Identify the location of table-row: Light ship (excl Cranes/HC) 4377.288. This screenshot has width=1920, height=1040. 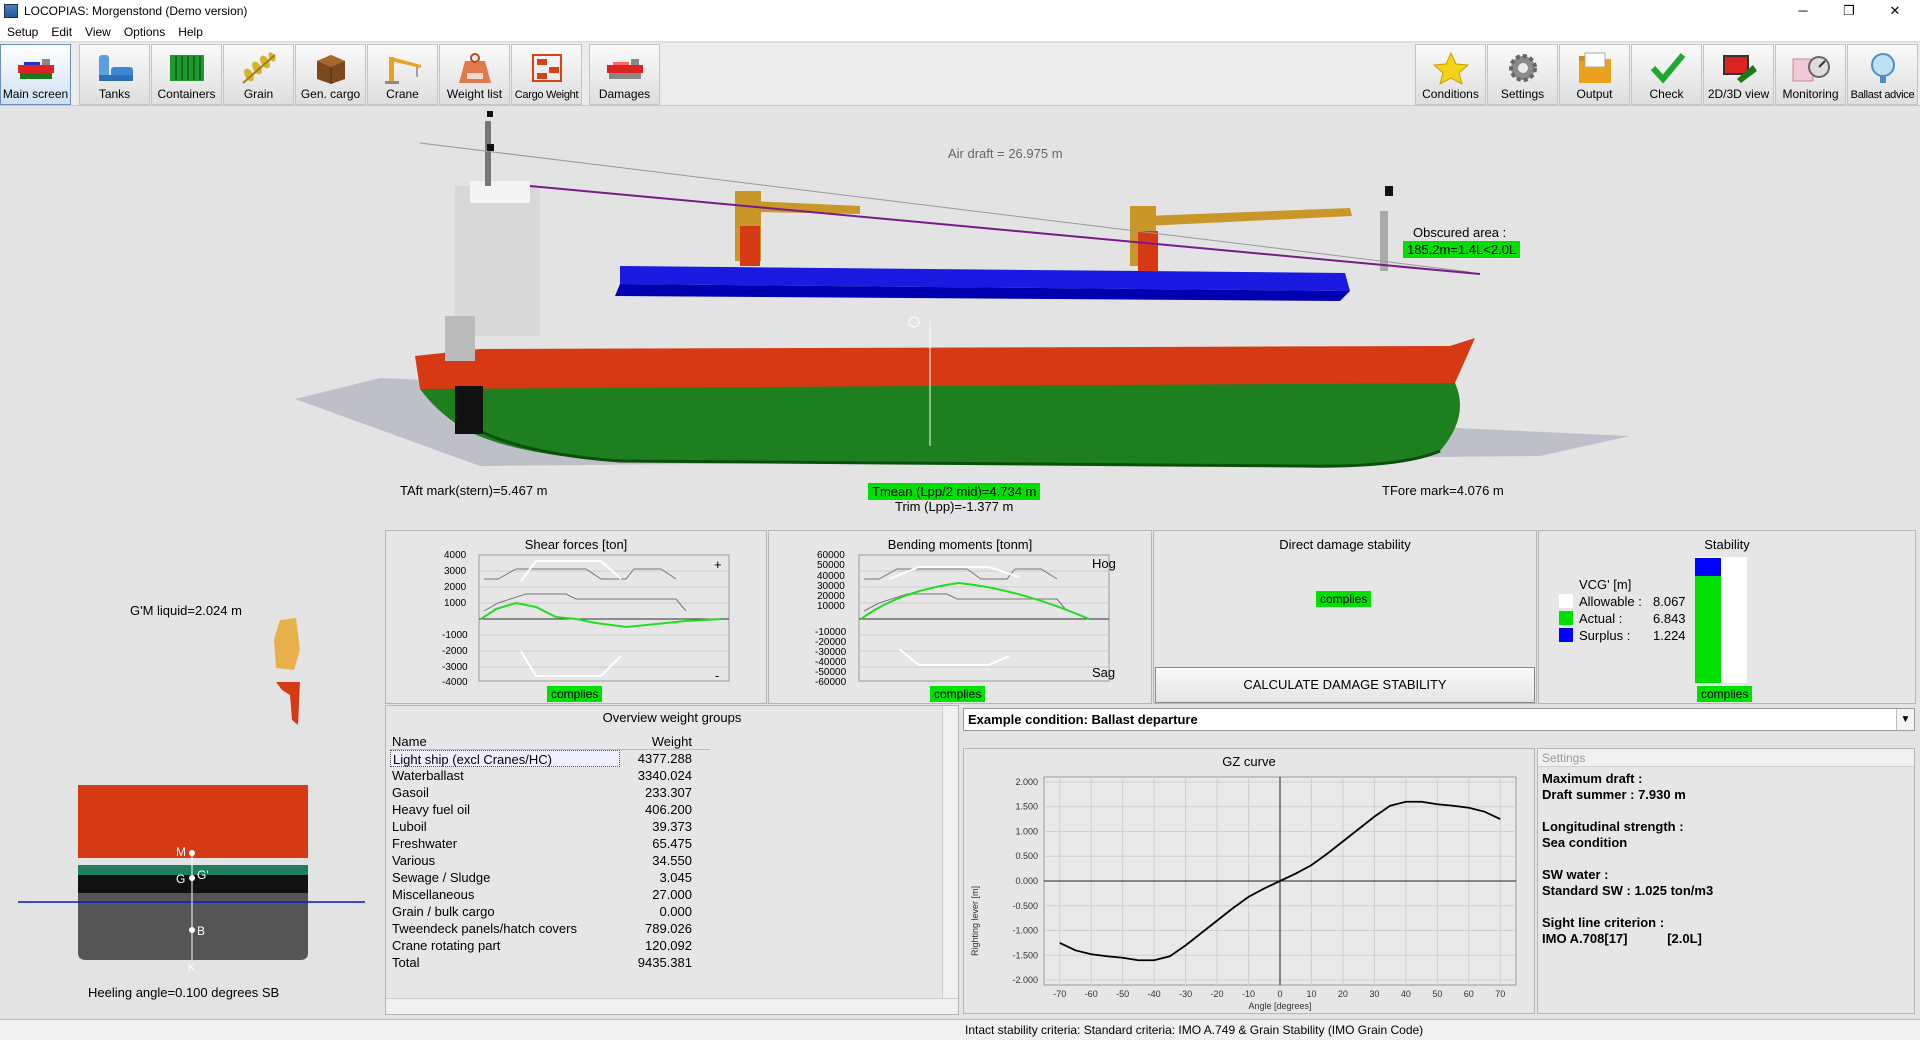
(550, 758).